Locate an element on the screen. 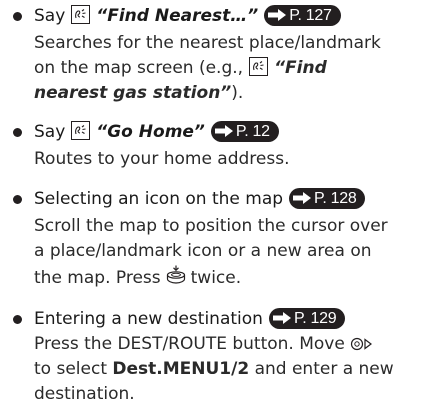  menu-name: Dest.MENU1/2 is located at coordinates (181, 369).